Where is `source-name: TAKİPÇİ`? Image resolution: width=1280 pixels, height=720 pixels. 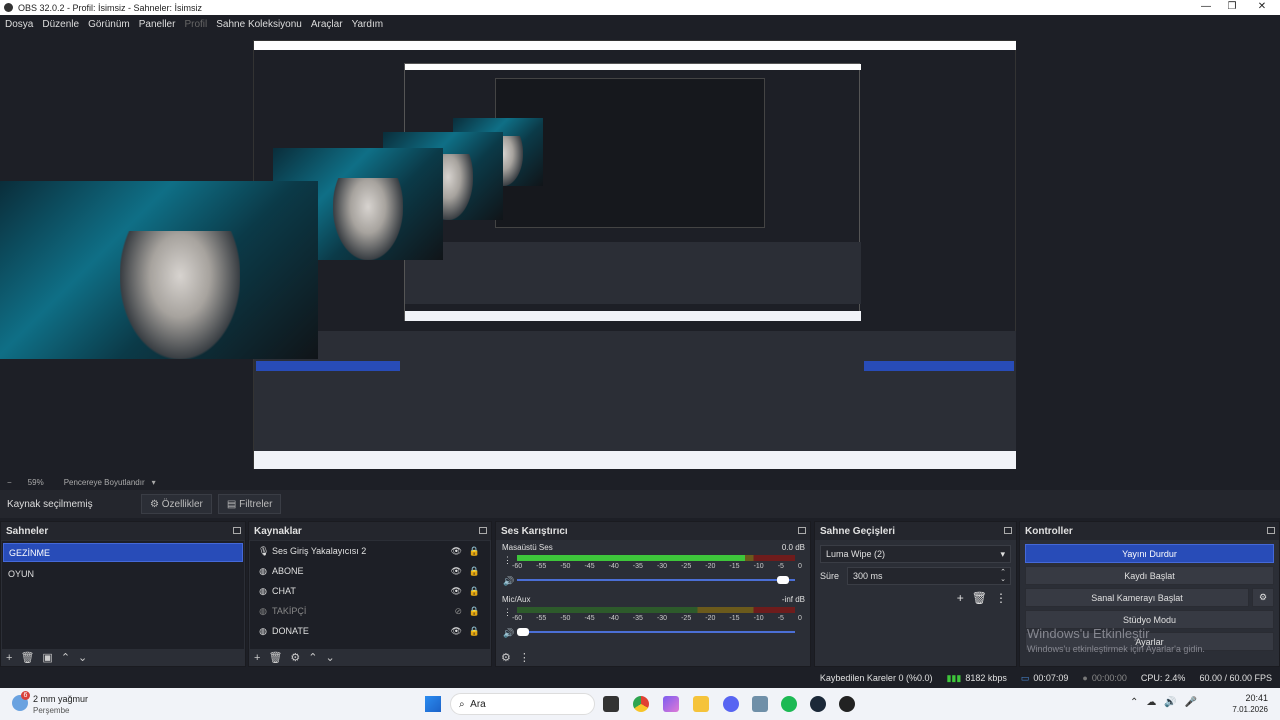
source-name: TAKİPÇİ is located at coordinates (289, 611).